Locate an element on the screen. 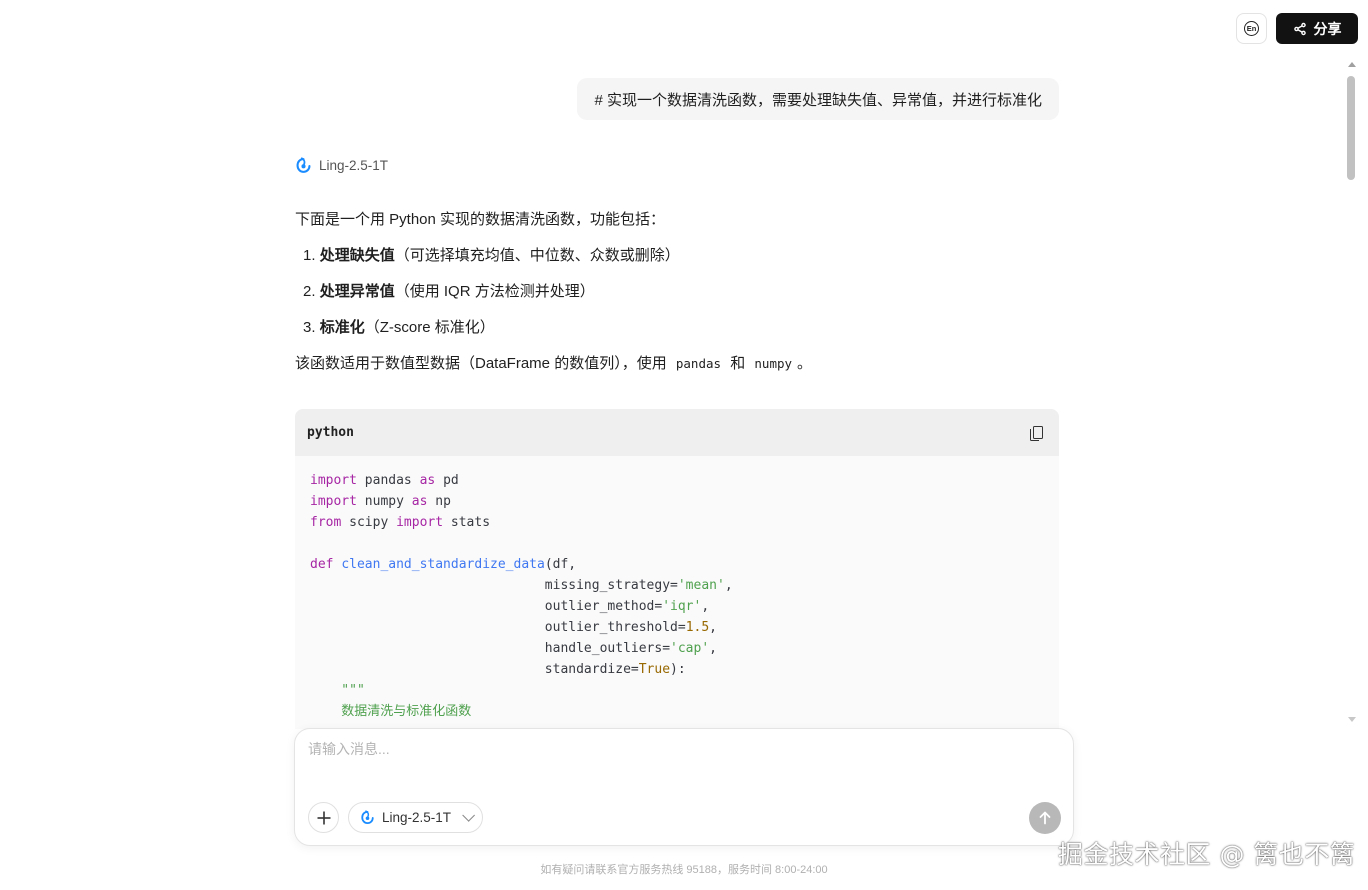 The width and height of the screenshot is (1368, 890). language-label: En is located at coordinates (1251, 28).